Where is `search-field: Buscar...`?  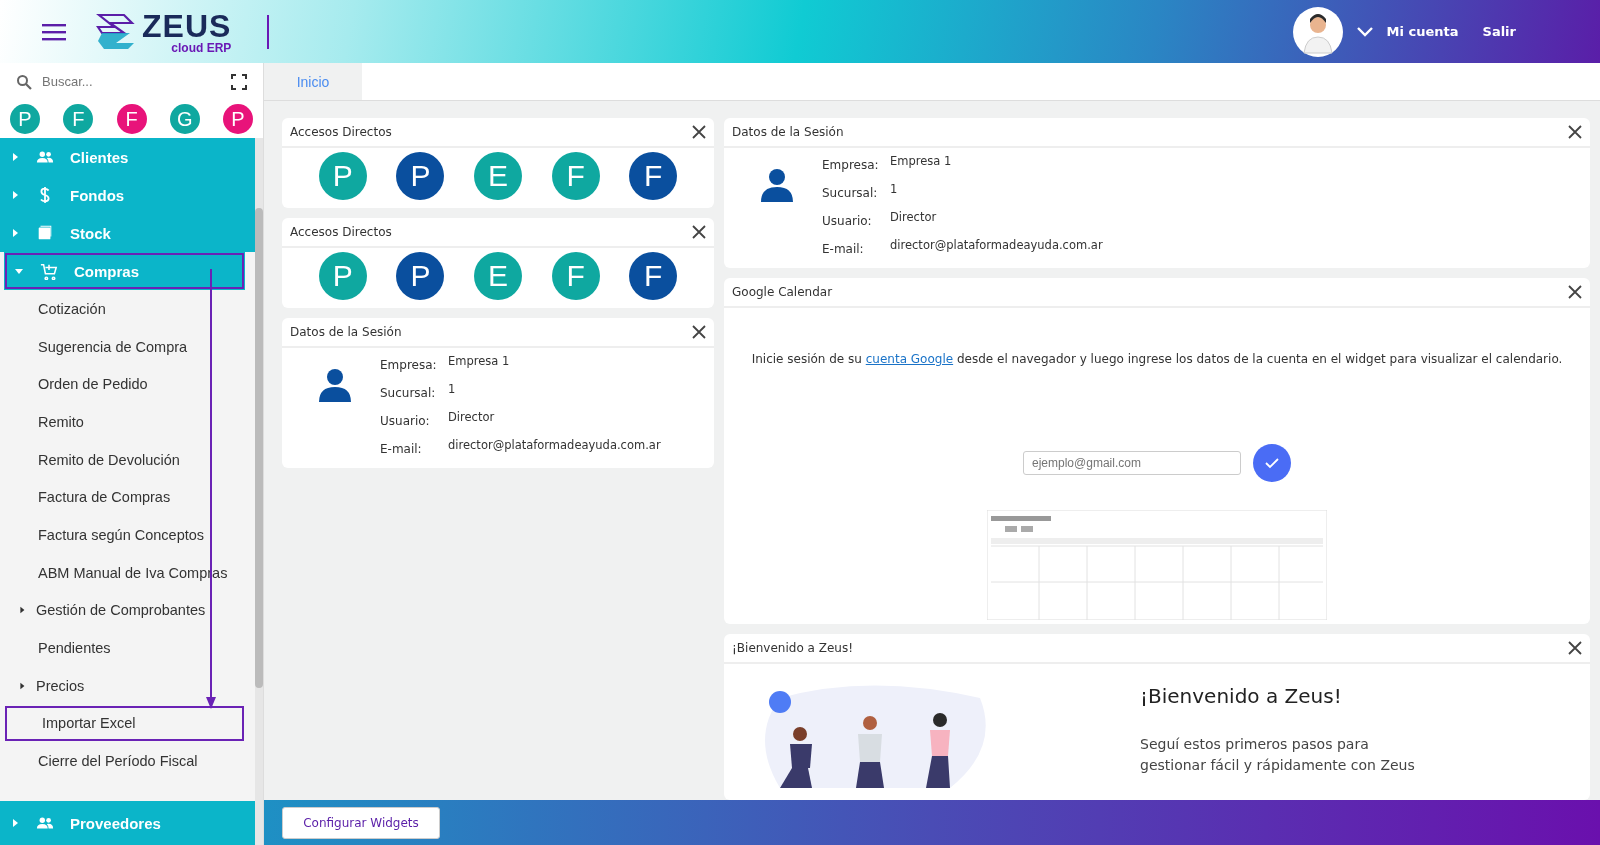
search-field: Buscar... is located at coordinates (131, 81).